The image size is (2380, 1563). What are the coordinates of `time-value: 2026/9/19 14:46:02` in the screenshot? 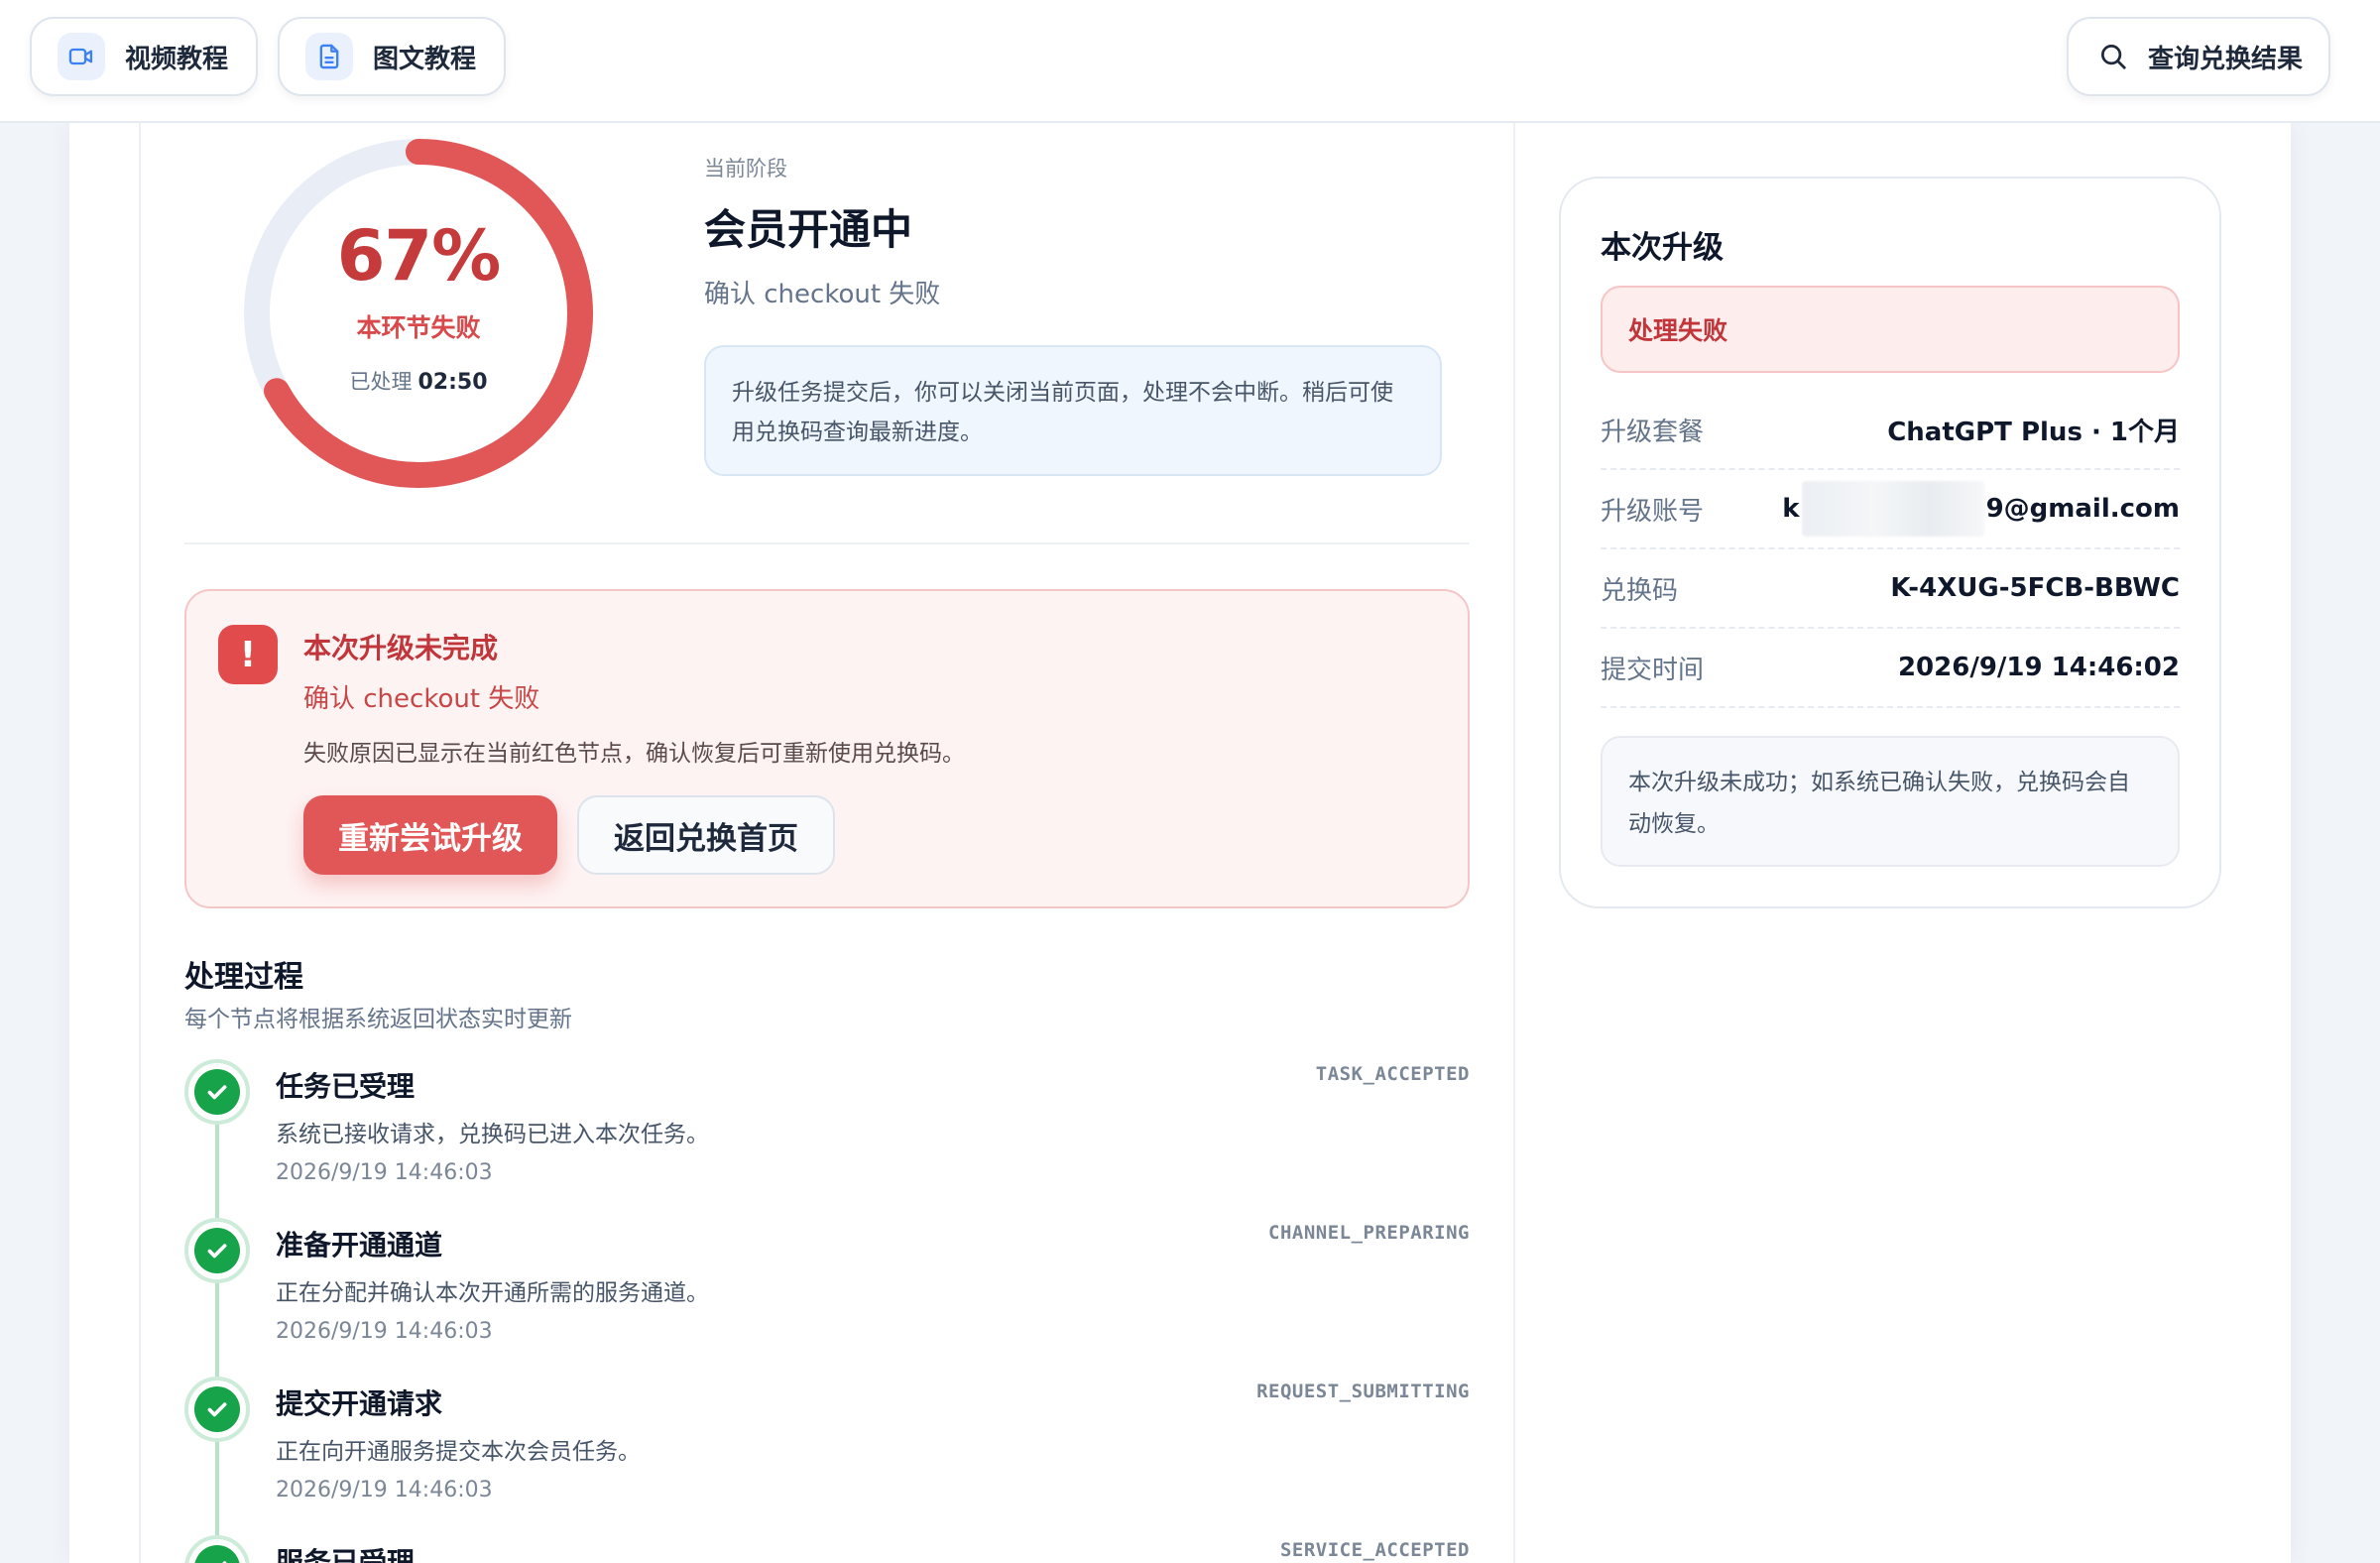 It's located at (2038, 667).